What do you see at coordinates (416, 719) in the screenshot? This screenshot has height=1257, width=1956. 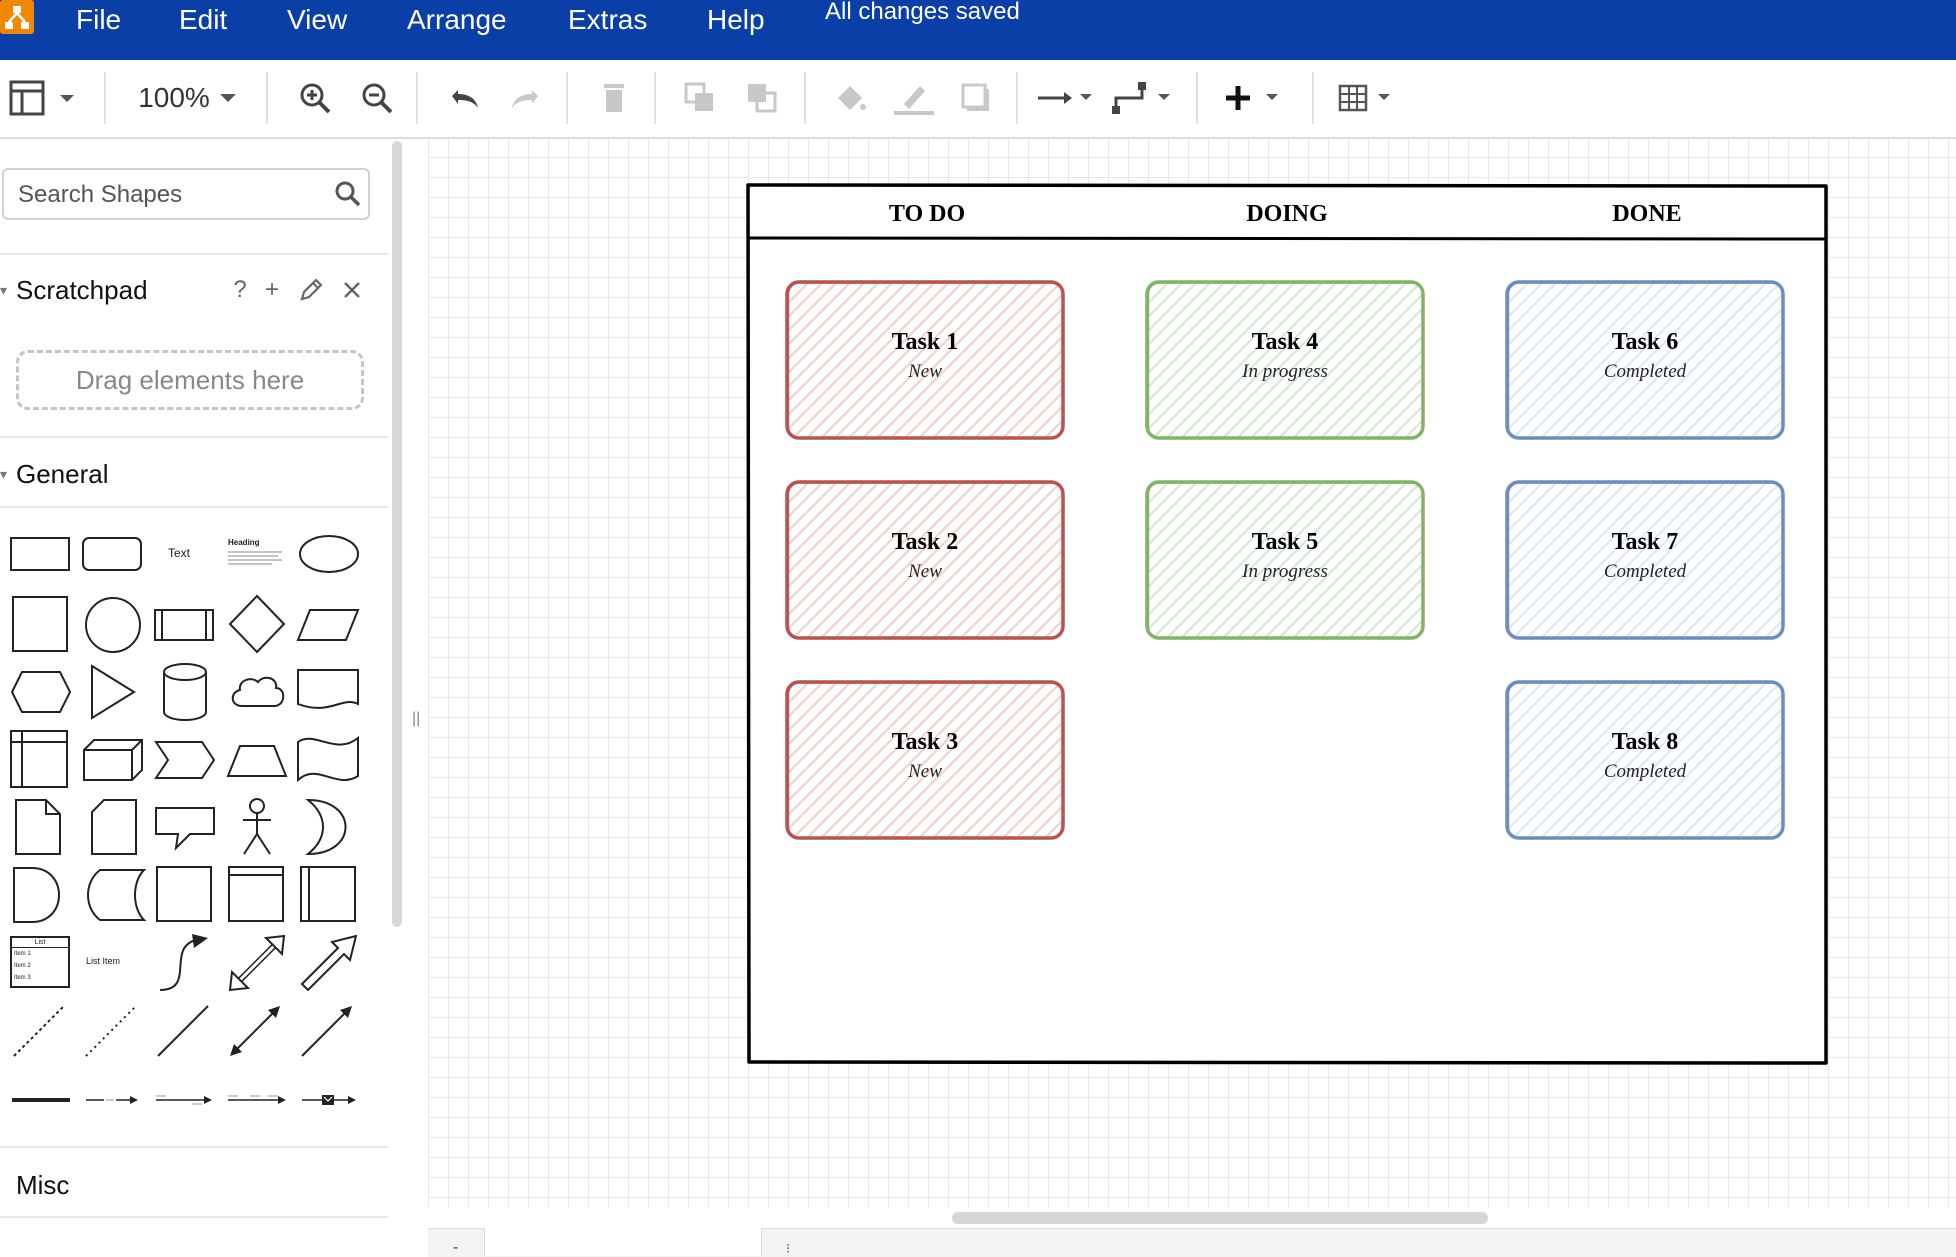 I see `sidebar-resize-handle: ||` at bounding box center [416, 719].